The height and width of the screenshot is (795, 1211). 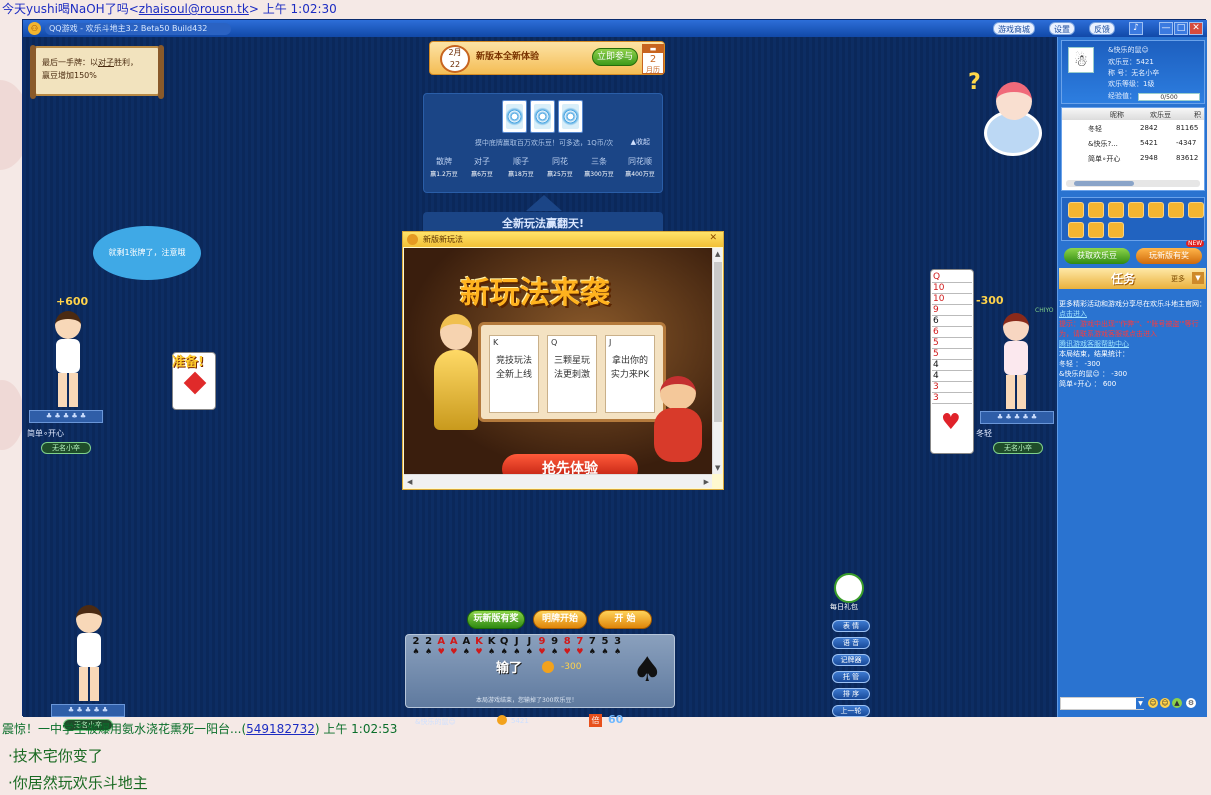 I want to click on hand-card: 9 ♠, so click(x=555, y=646).